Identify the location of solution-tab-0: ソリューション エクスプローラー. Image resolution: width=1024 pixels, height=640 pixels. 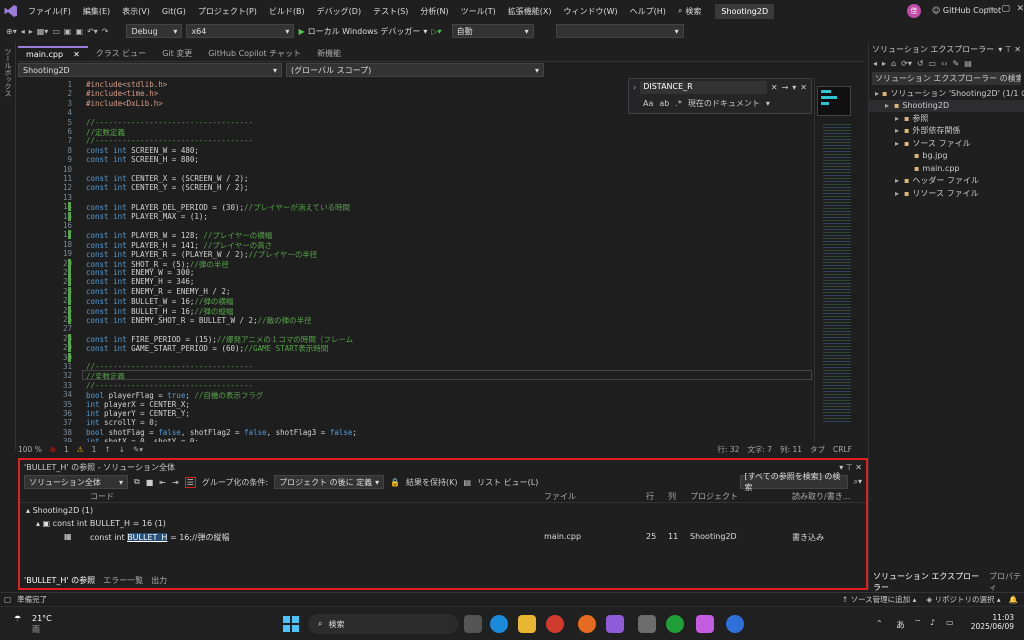
(927, 582).